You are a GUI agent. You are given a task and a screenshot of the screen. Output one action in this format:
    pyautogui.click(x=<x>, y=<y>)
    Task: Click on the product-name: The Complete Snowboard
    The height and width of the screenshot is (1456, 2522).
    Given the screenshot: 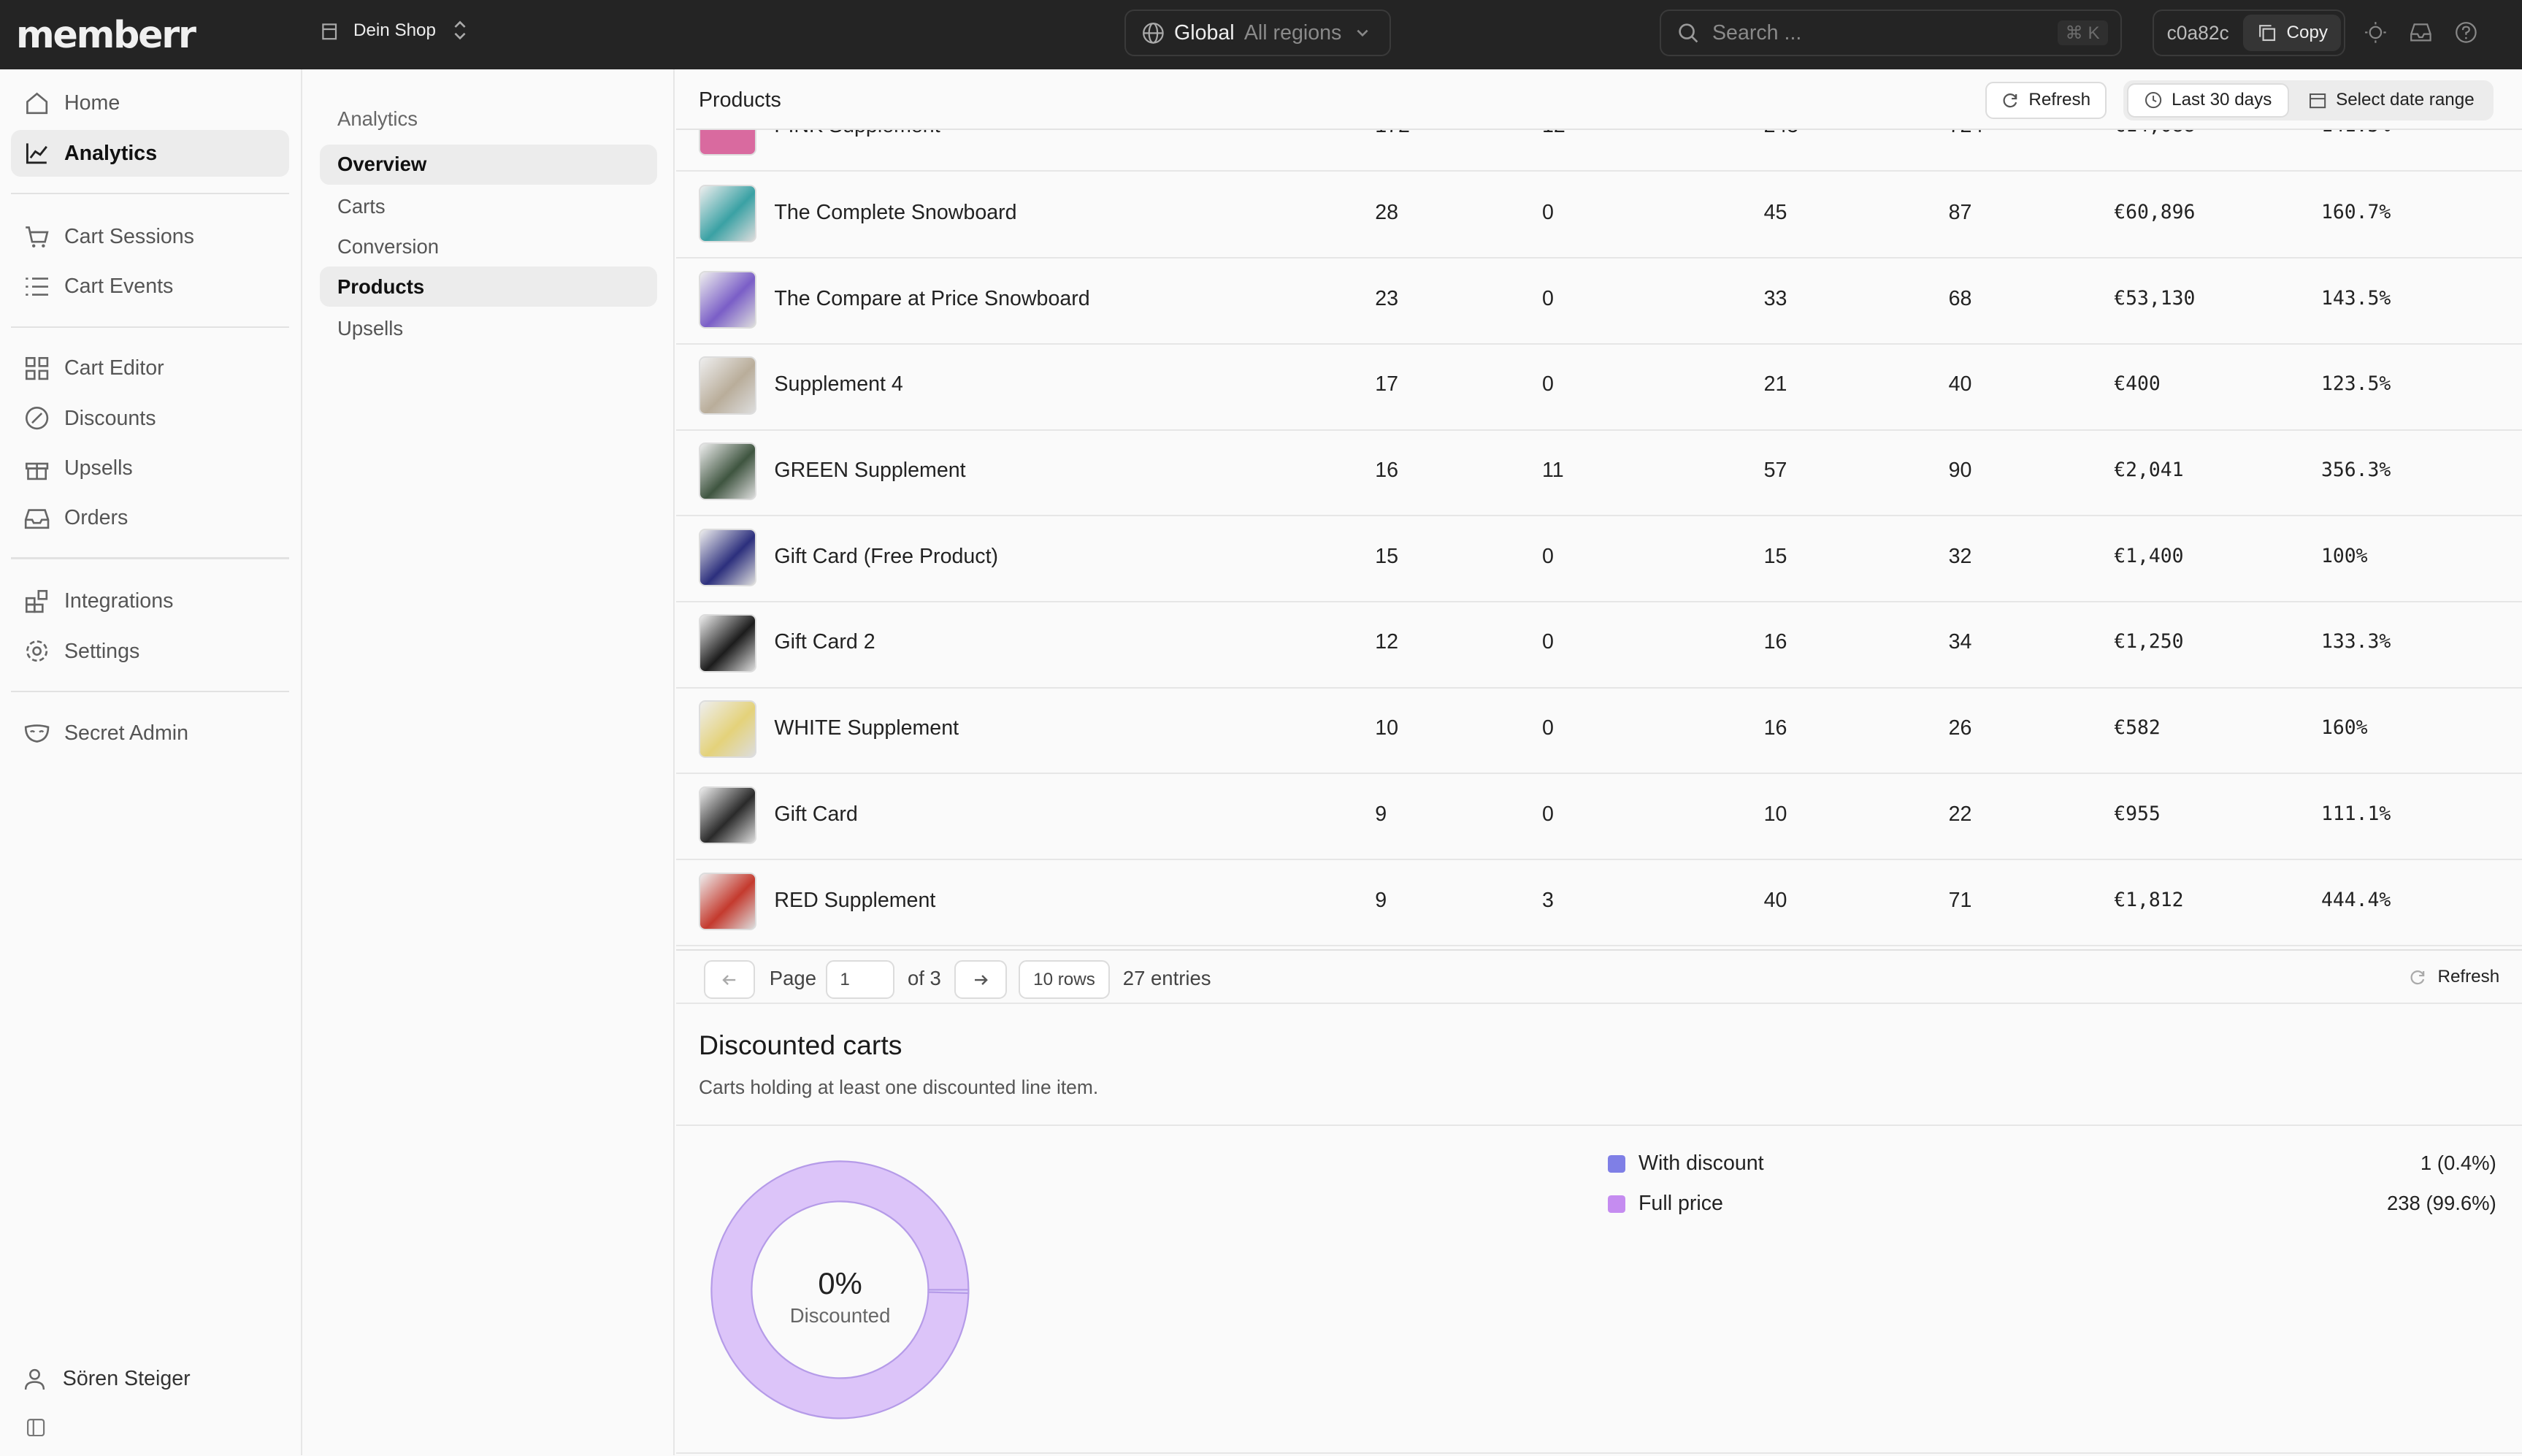 What is the action you would take?
    pyautogui.click(x=895, y=213)
    